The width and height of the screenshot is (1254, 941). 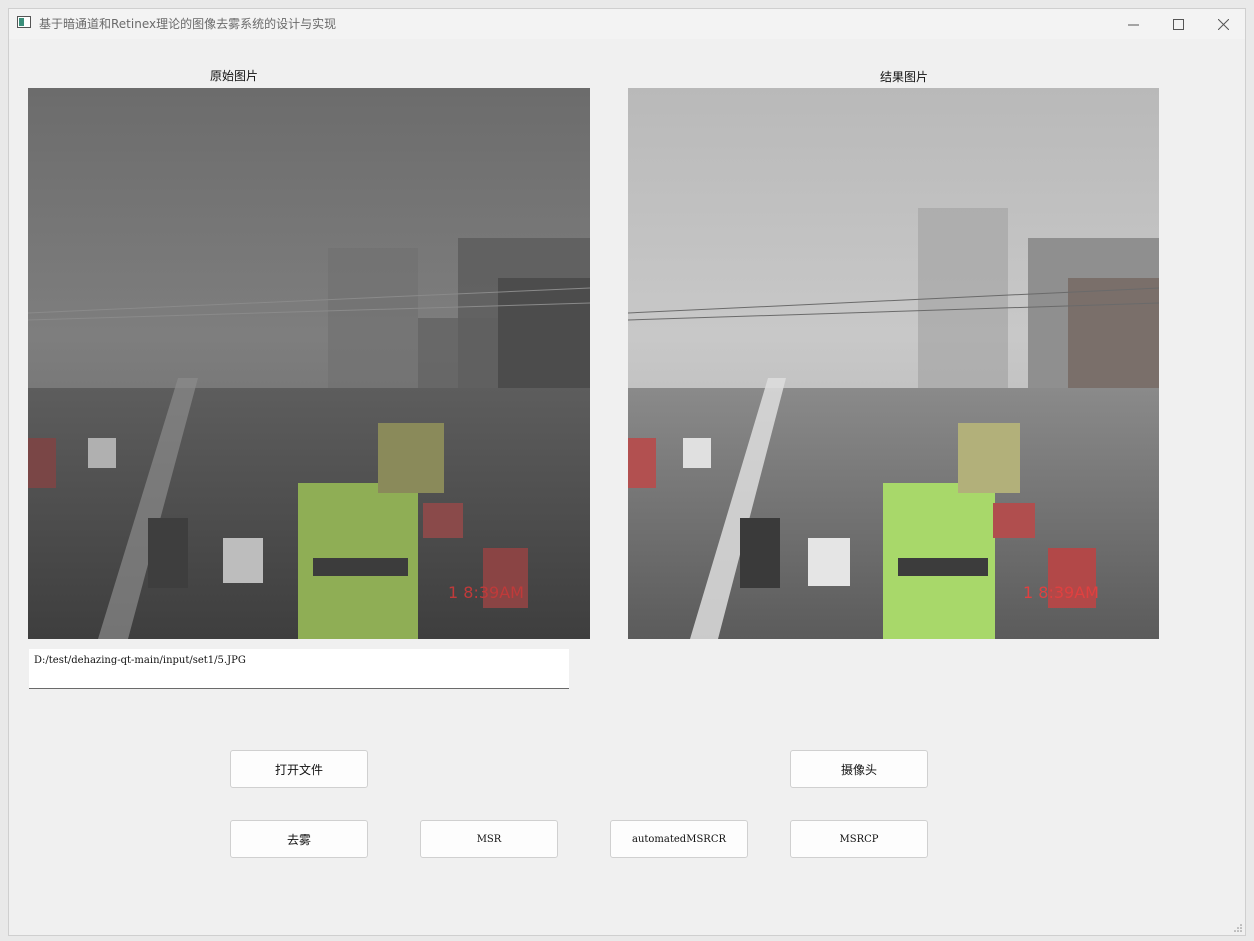 I want to click on open-file-button: 打开文件, so click(x=299, y=769).